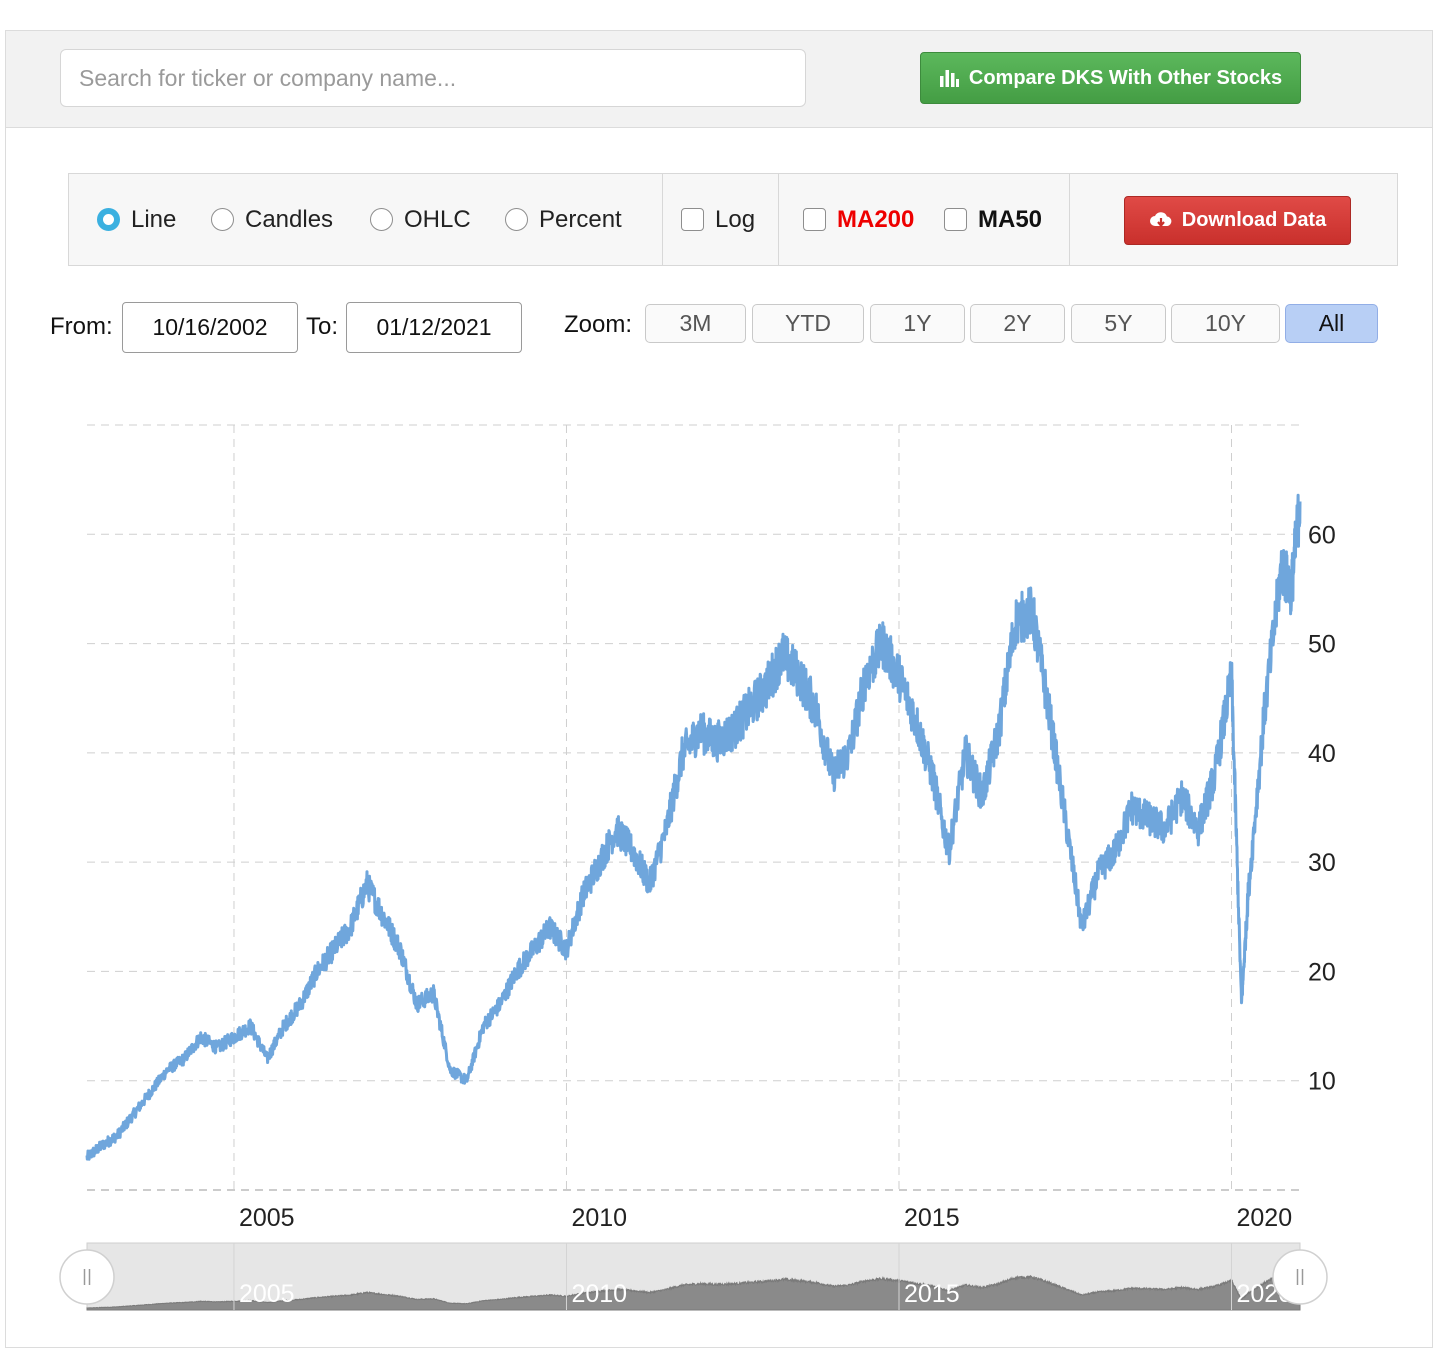 The width and height of the screenshot is (1444, 1352). What do you see at coordinates (735, 219) in the screenshot?
I see `log-label: Log` at bounding box center [735, 219].